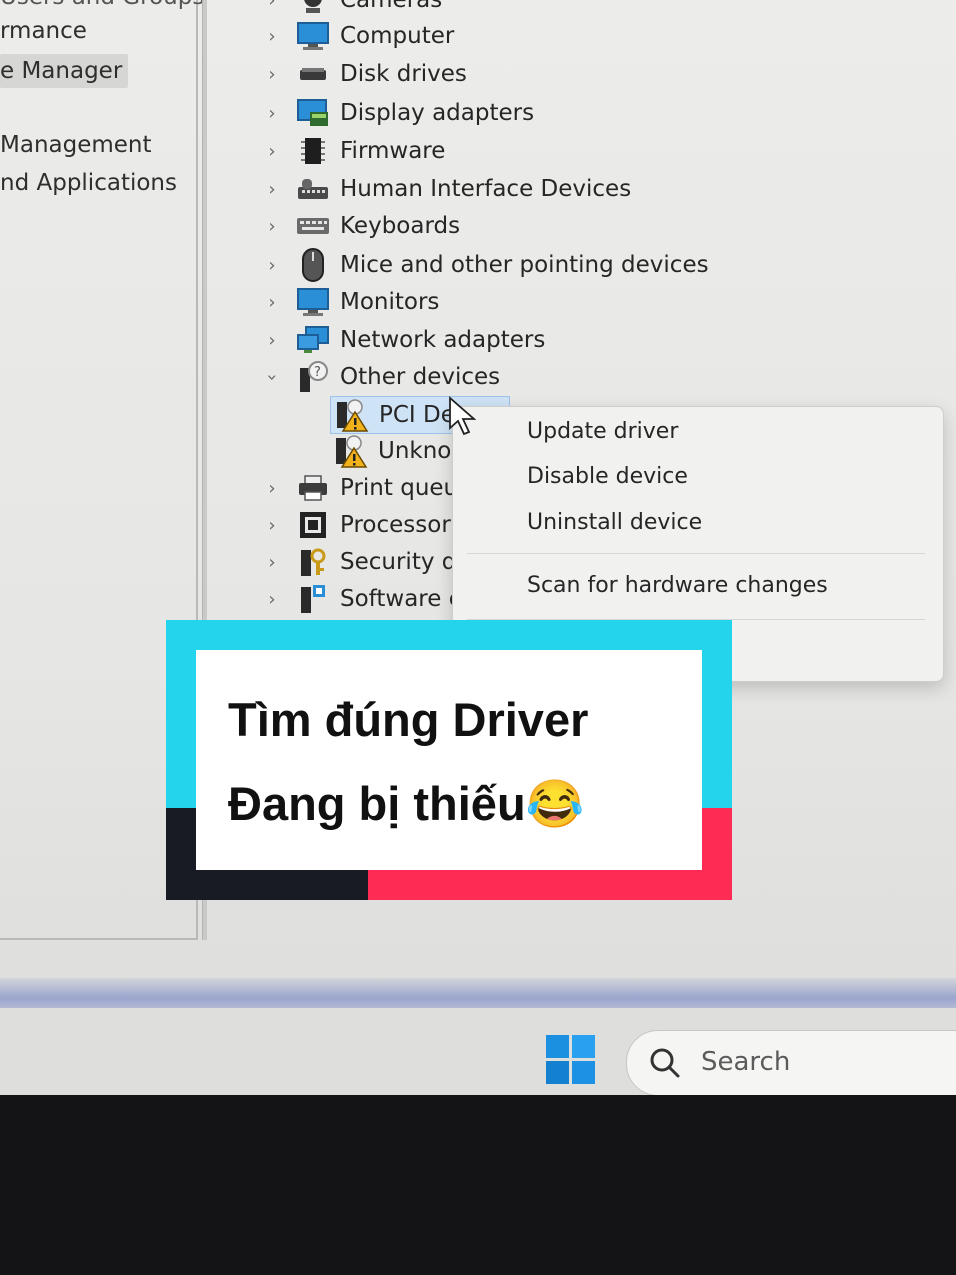 The width and height of the screenshot is (956, 1275). What do you see at coordinates (665, 1063) in the screenshot?
I see `search-icon` at bounding box center [665, 1063].